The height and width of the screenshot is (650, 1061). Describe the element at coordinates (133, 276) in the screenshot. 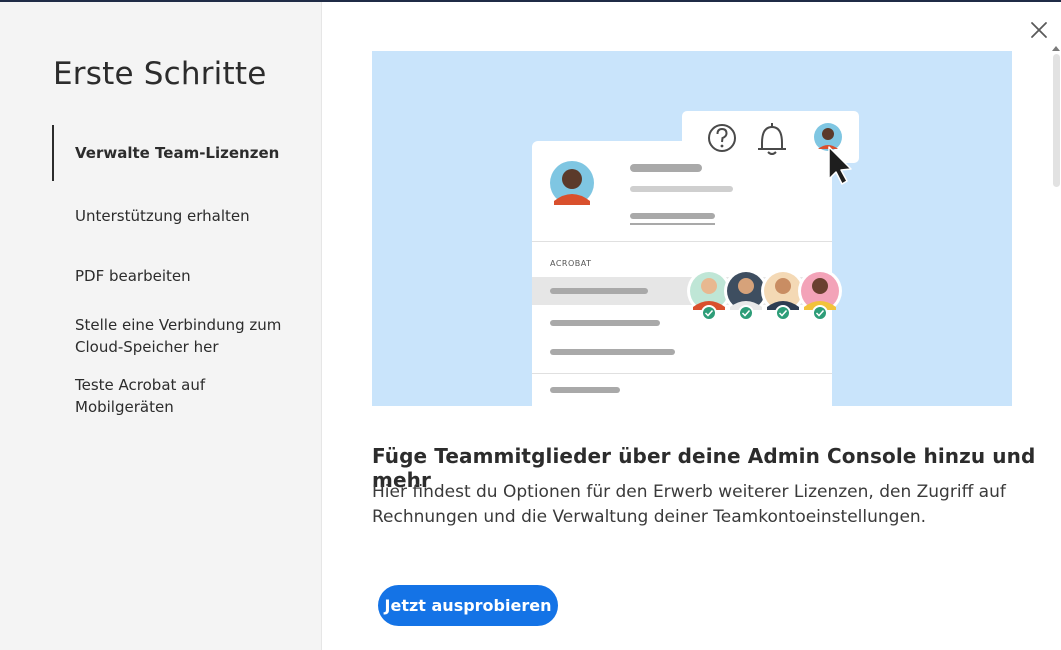

I see `sidebar-item-label: PDF bearbeiten` at that location.